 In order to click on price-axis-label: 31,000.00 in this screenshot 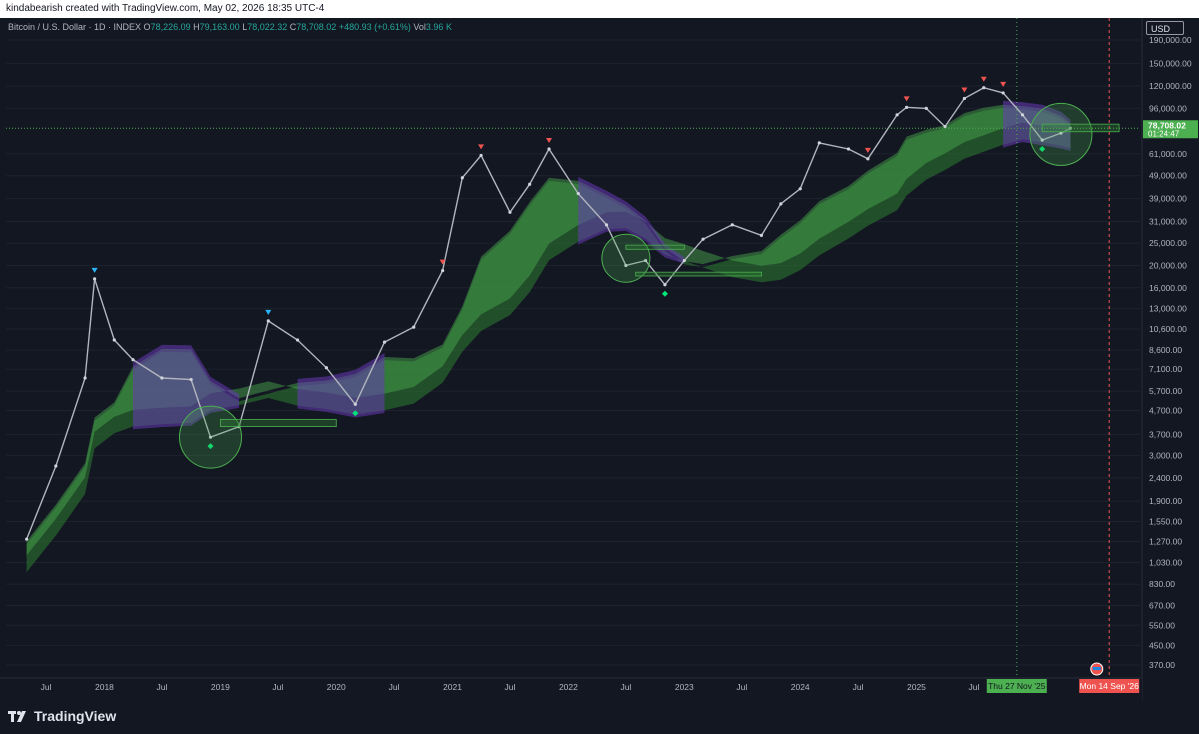, I will do `click(1168, 222)`.